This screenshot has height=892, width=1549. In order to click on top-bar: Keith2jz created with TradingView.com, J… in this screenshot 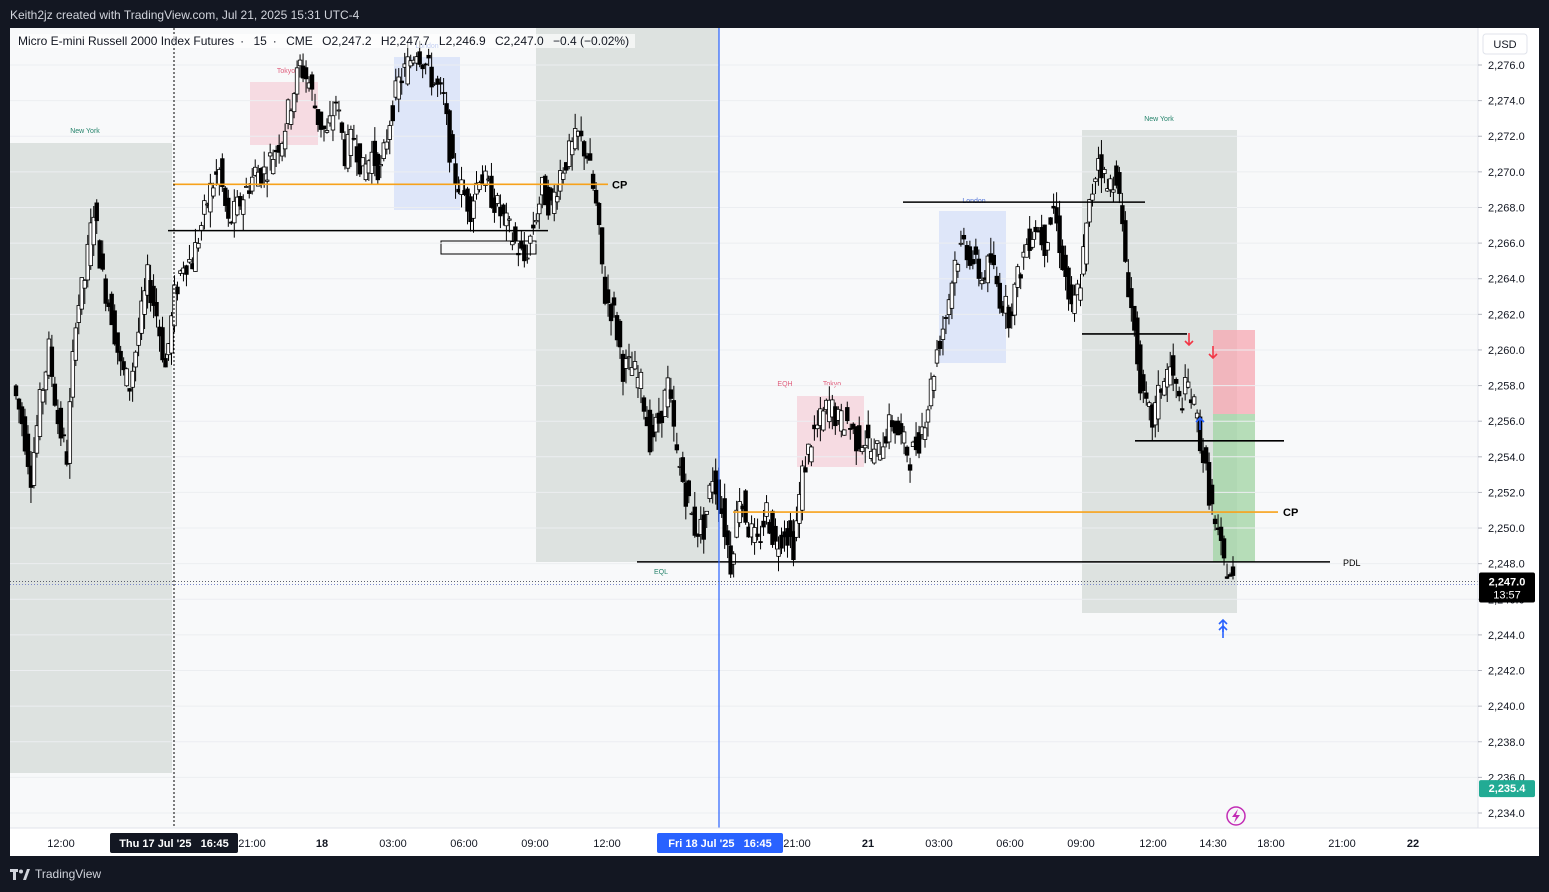, I will do `click(774, 14)`.